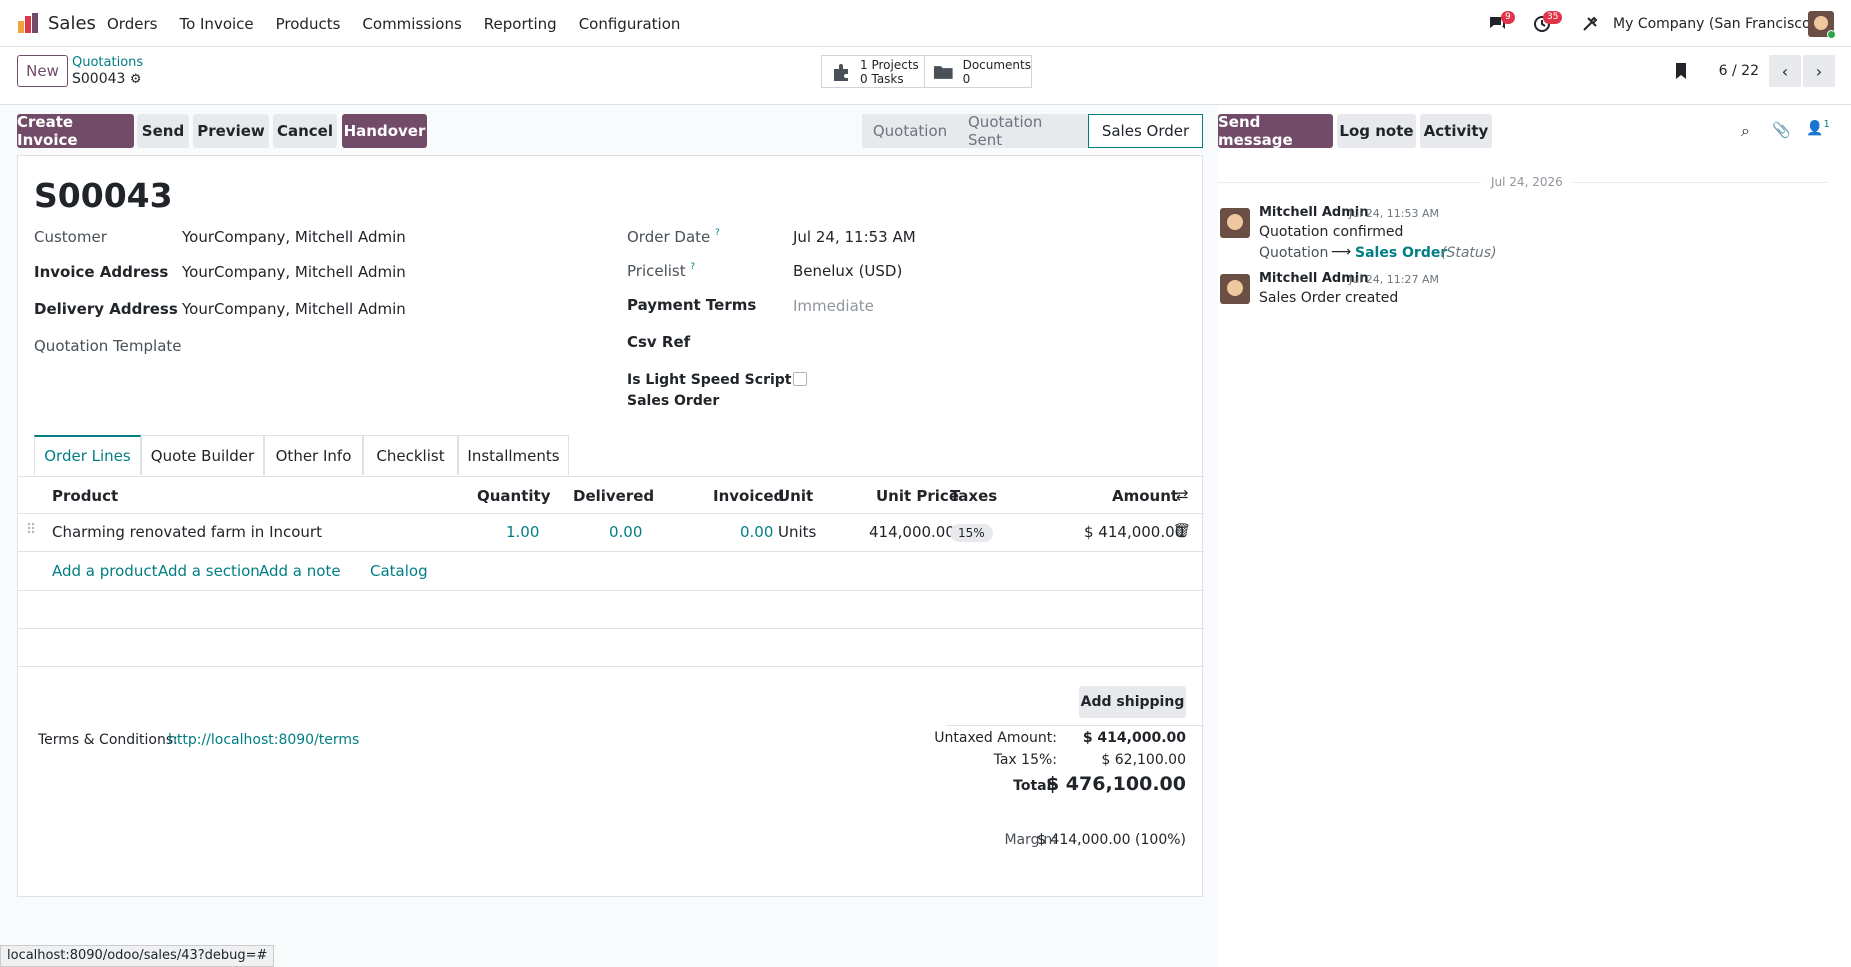 This screenshot has width=1851, height=967. I want to click on menu-orders: Orders, so click(132, 24).